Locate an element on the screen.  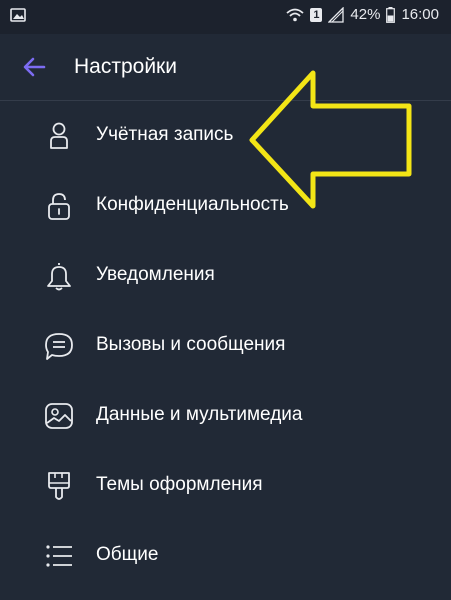
app-bar: Настройки is located at coordinates (225, 67).